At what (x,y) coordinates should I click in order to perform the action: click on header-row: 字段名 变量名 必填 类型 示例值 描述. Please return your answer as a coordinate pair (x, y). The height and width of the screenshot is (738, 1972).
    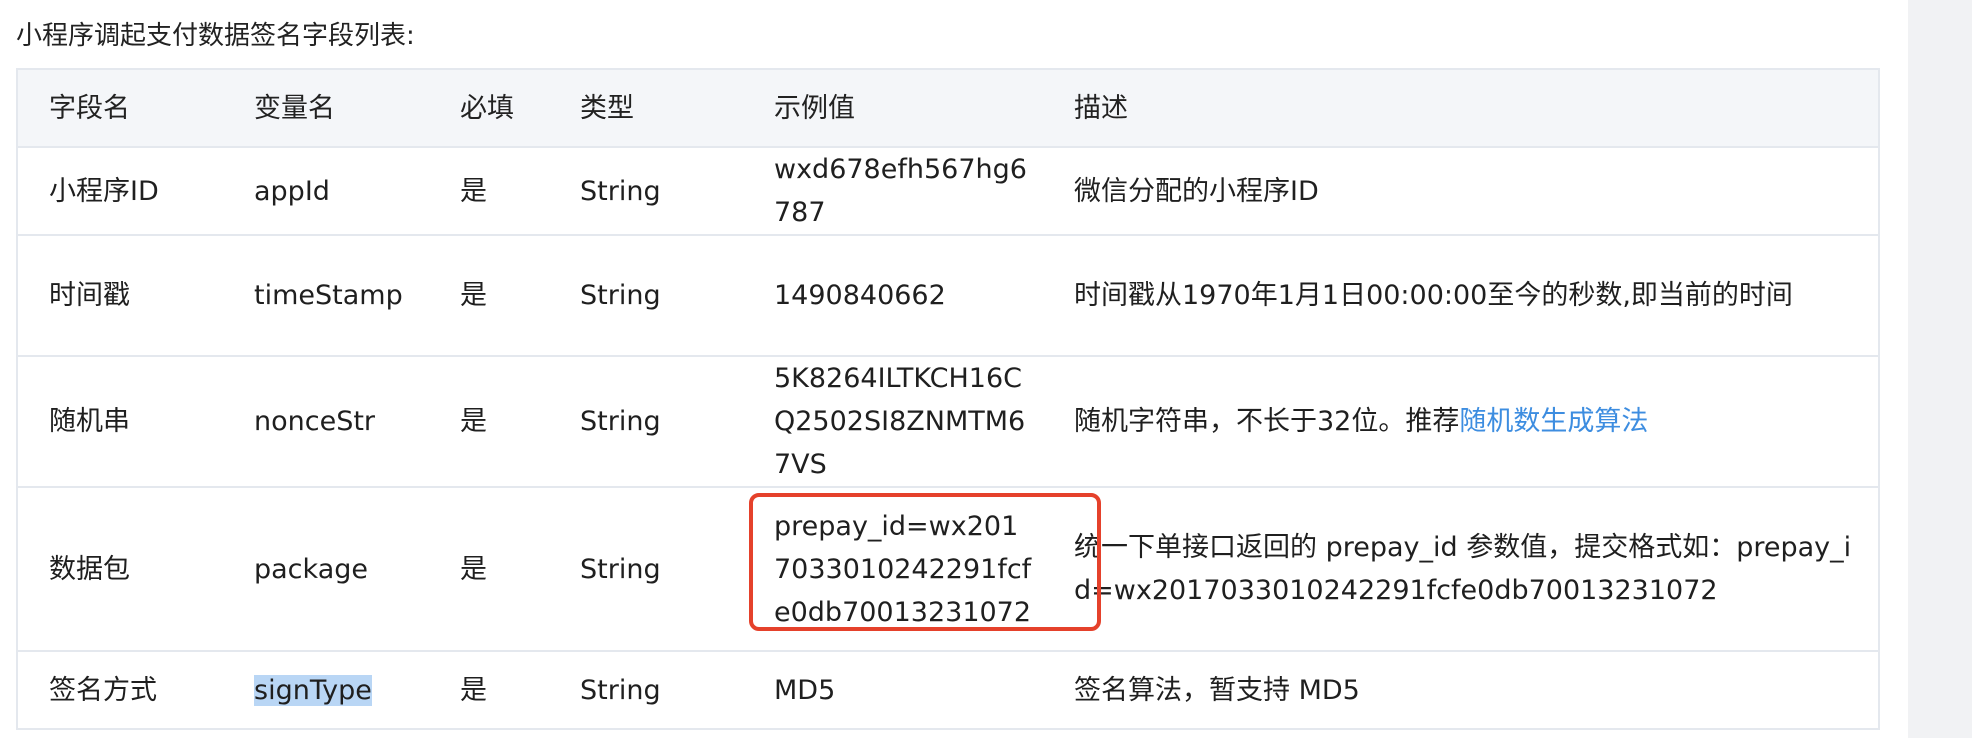
    Looking at the image, I should click on (948, 108).